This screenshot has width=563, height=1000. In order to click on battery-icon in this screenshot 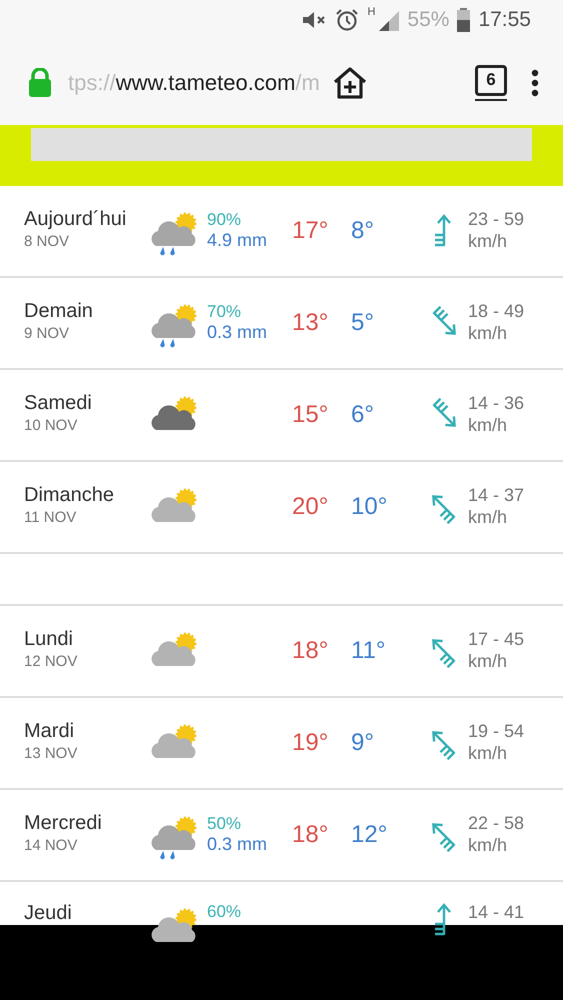, I will do `click(463, 20)`.